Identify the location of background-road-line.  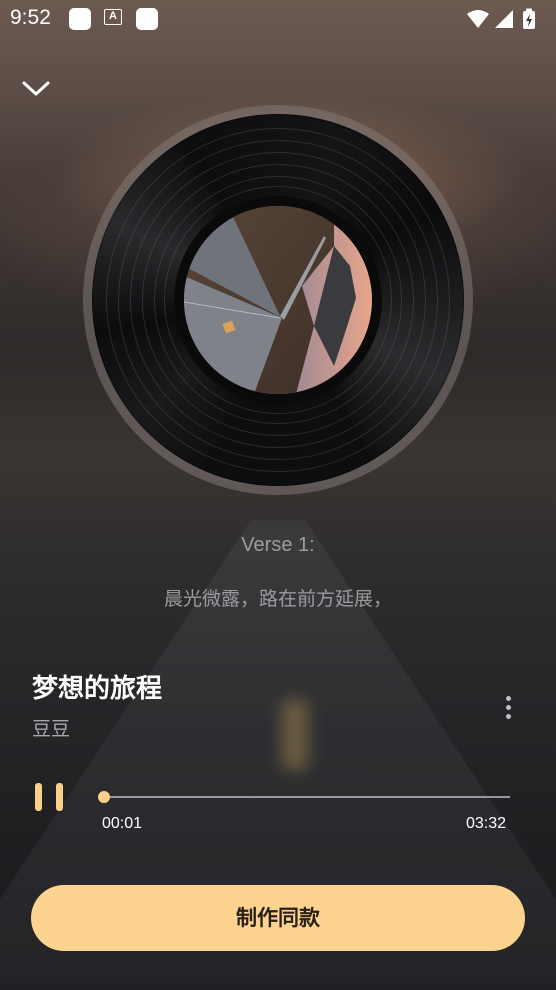
(295, 735).